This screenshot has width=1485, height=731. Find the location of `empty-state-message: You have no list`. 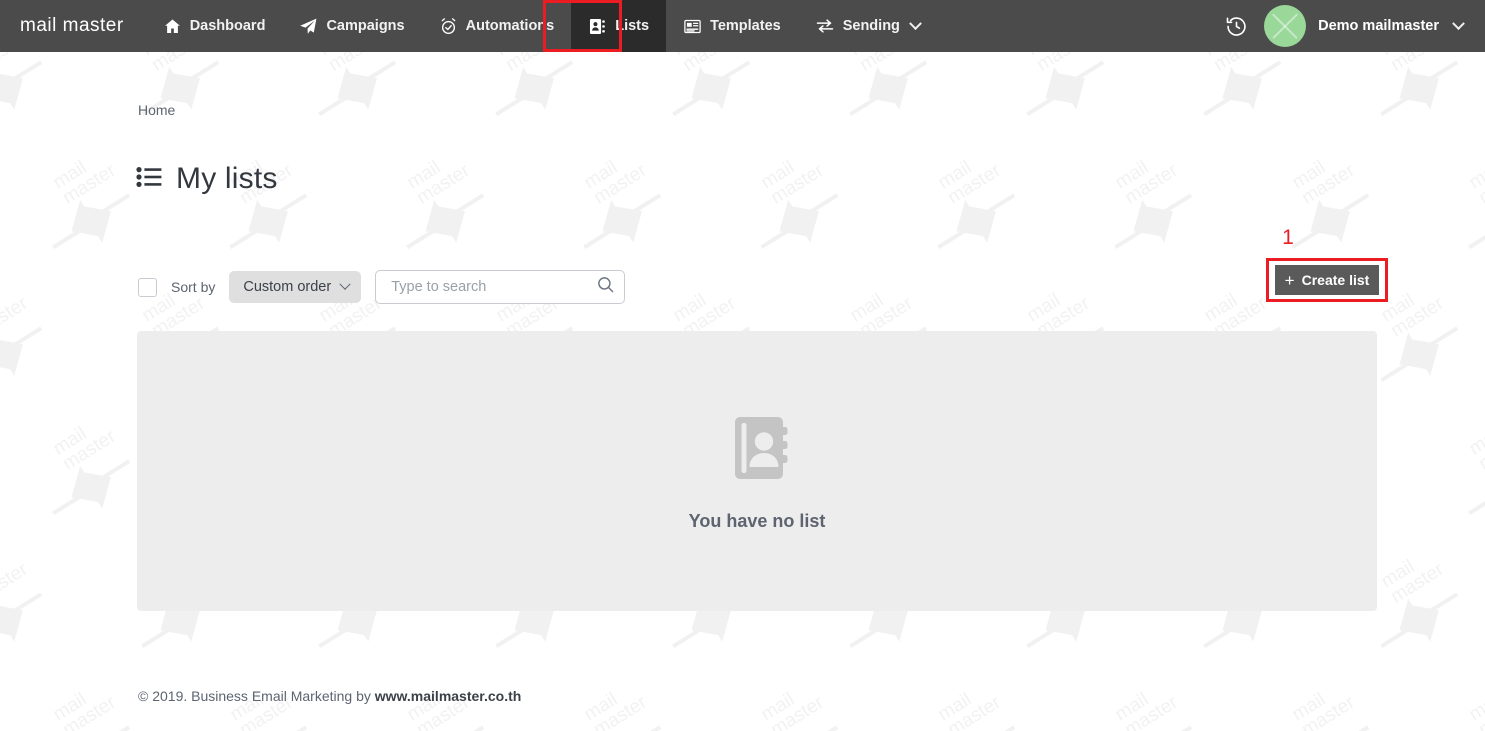

empty-state-message: You have no list is located at coordinates (757, 521).